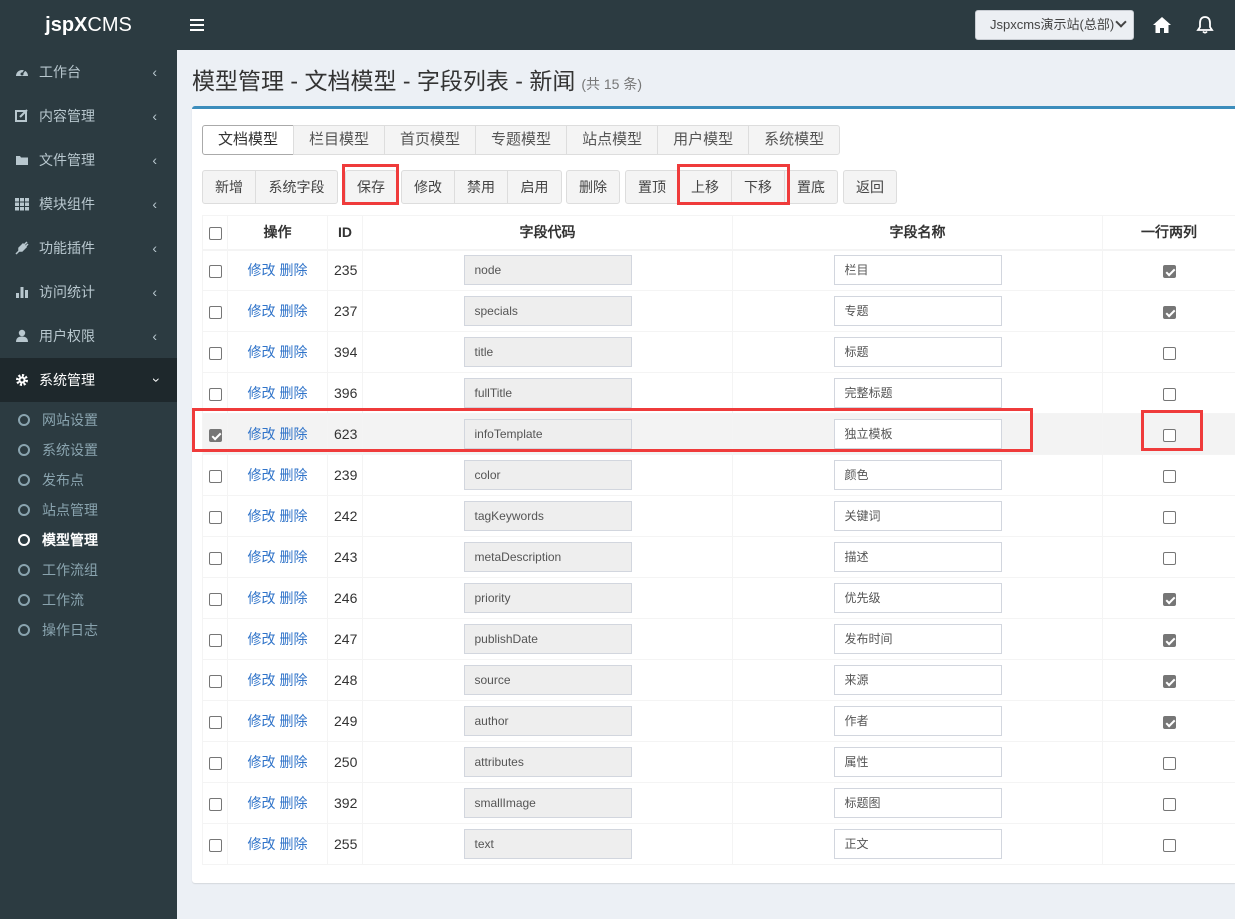  What do you see at coordinates (88, 116) in the screenshot?
I see `sidebar-item-content: 内容管理 ‹` at bounding box center [88, 116].